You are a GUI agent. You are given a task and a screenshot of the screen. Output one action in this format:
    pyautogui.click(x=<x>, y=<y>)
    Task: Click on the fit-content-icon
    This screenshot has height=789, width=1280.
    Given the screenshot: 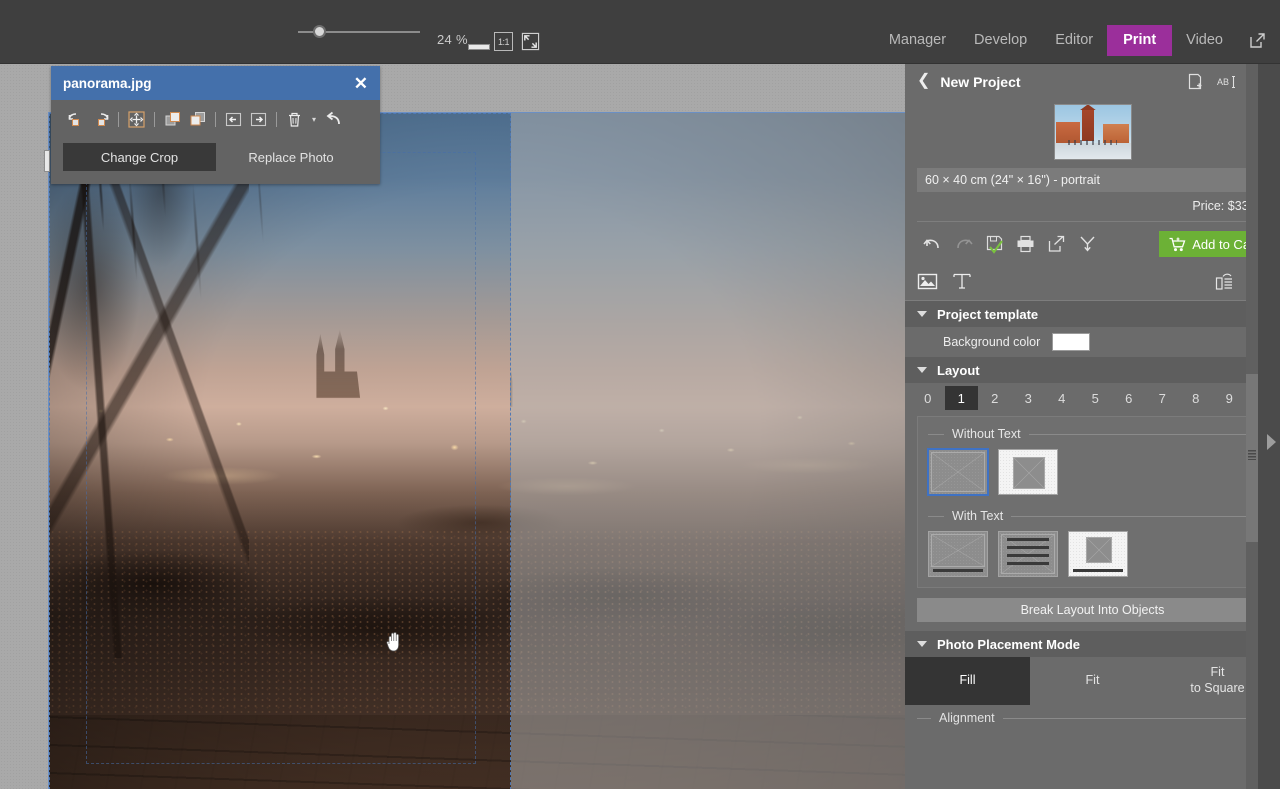 What is the action you would take?
    pyautogui.click(x=136, y=119)
    